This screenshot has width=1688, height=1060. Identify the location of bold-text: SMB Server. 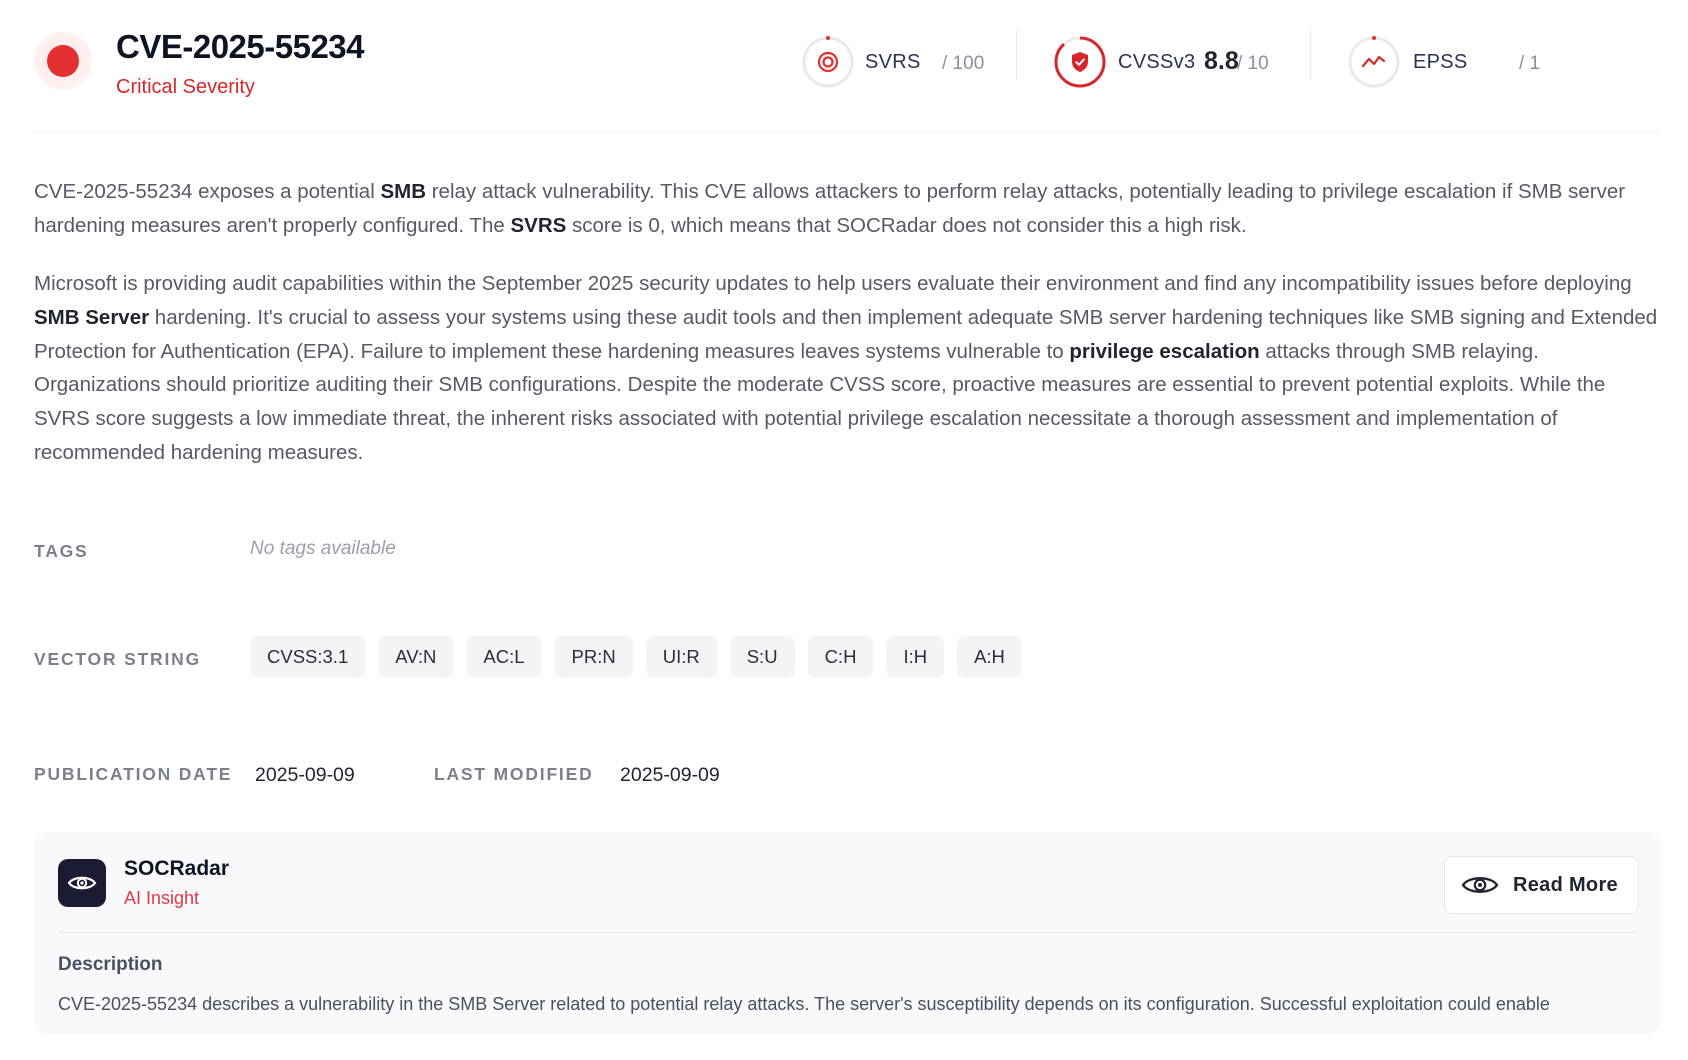
(92, 317).